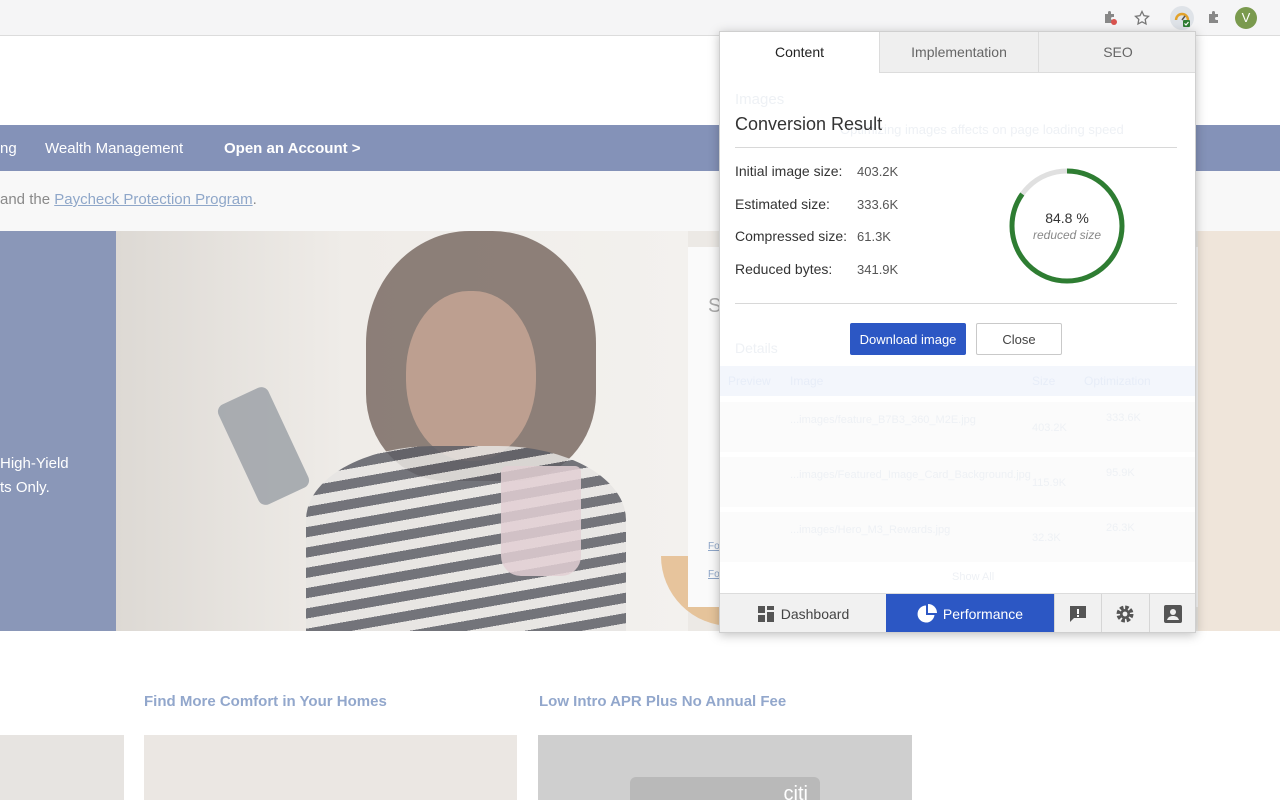  What do you see at coordinates (788, 171) in the screenshot?
I see `stat-label-initial: Initial image size:` at bounding box center [788, 171].